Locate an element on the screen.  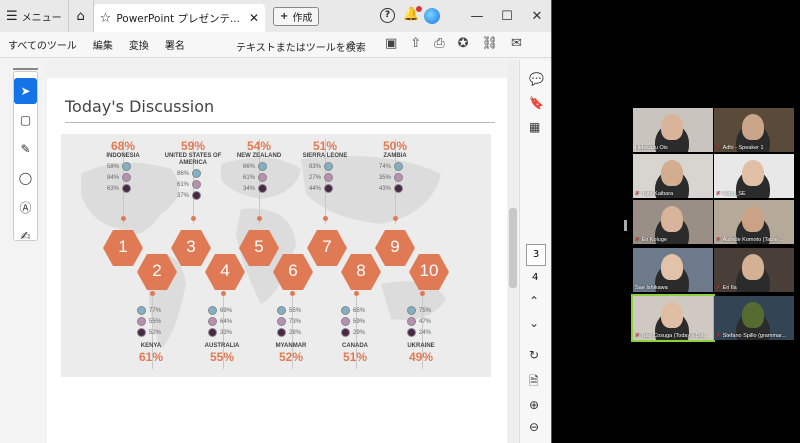
scrollbar-thumb is located at coordinates (513, 248).